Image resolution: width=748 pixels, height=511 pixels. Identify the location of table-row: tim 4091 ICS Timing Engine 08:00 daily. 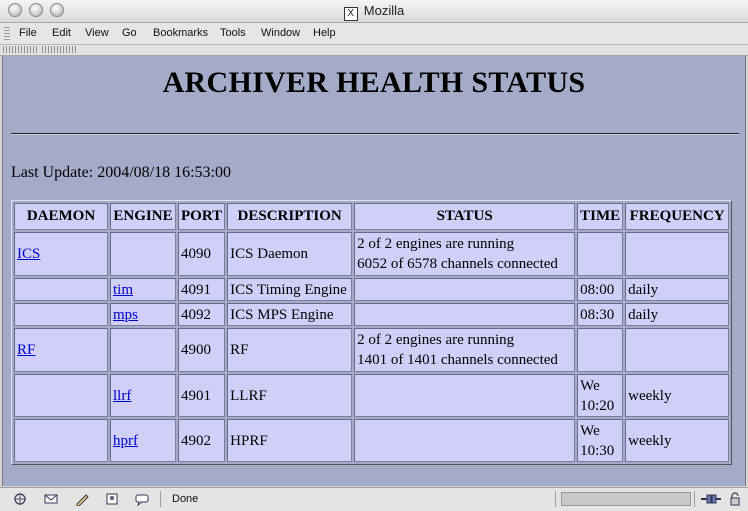
(372, 289).